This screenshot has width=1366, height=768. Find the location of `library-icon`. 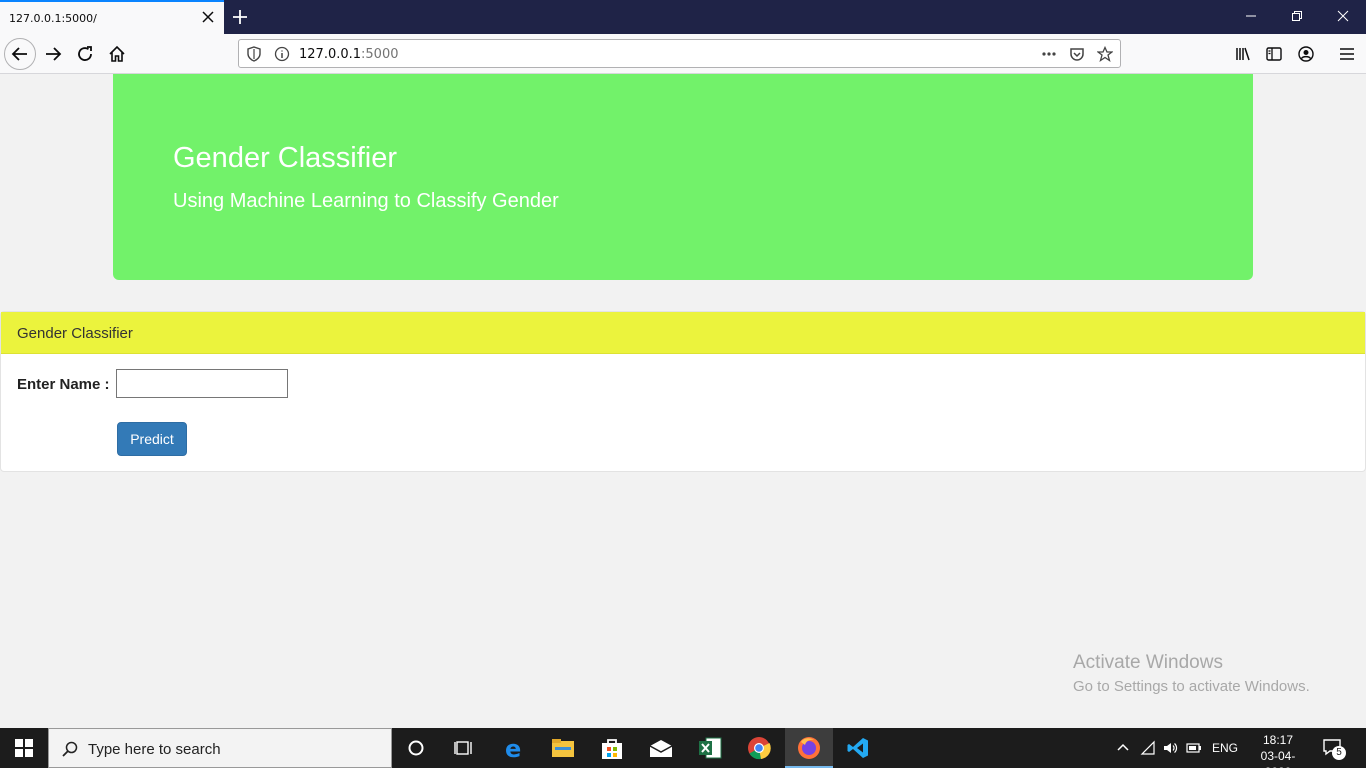

library-icon is located at coordinates (1243, 54).